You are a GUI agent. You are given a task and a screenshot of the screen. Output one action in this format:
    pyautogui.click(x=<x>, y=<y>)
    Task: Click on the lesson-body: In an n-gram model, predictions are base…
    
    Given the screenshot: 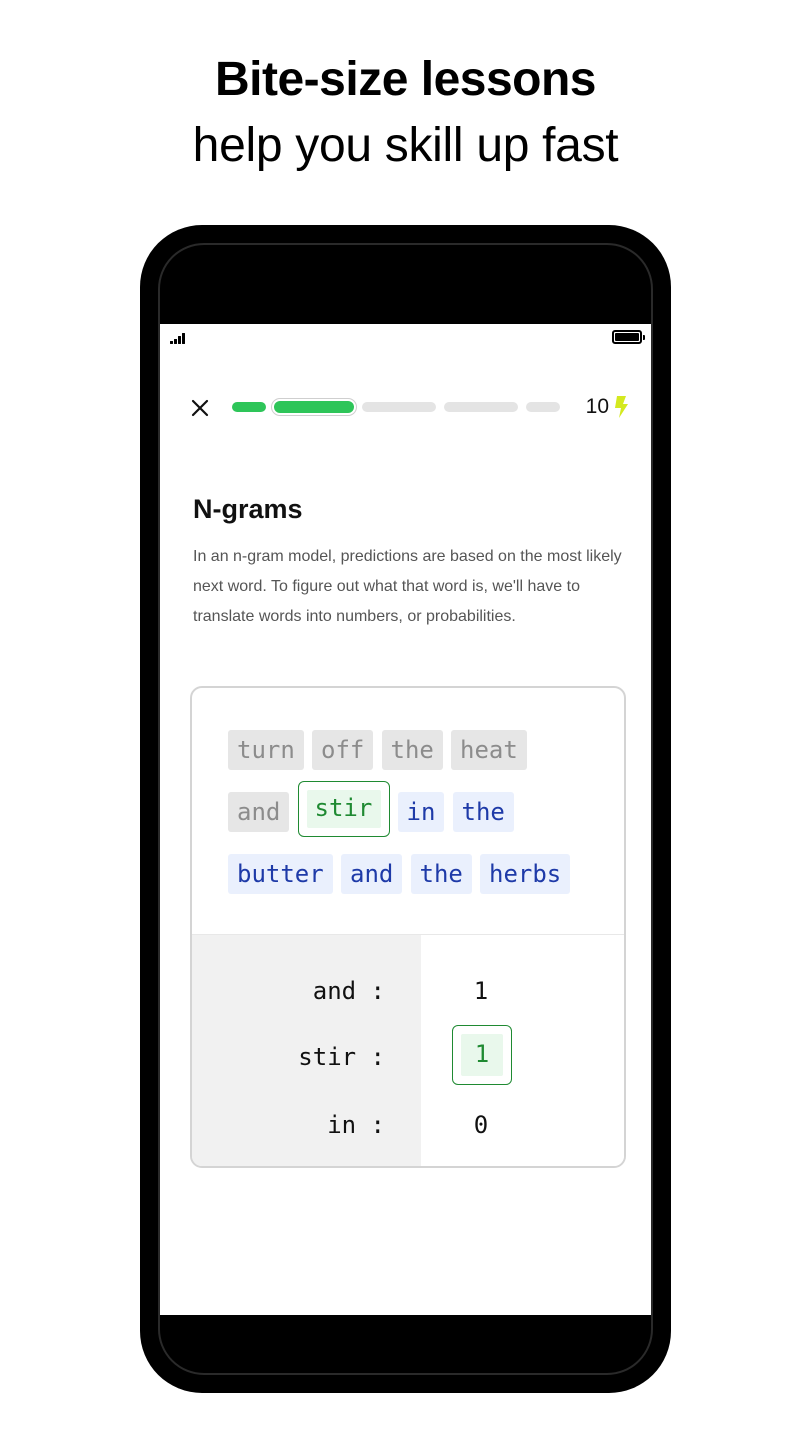 What is the action you would take?
    pyautogui.click(x=407, y=586)
    